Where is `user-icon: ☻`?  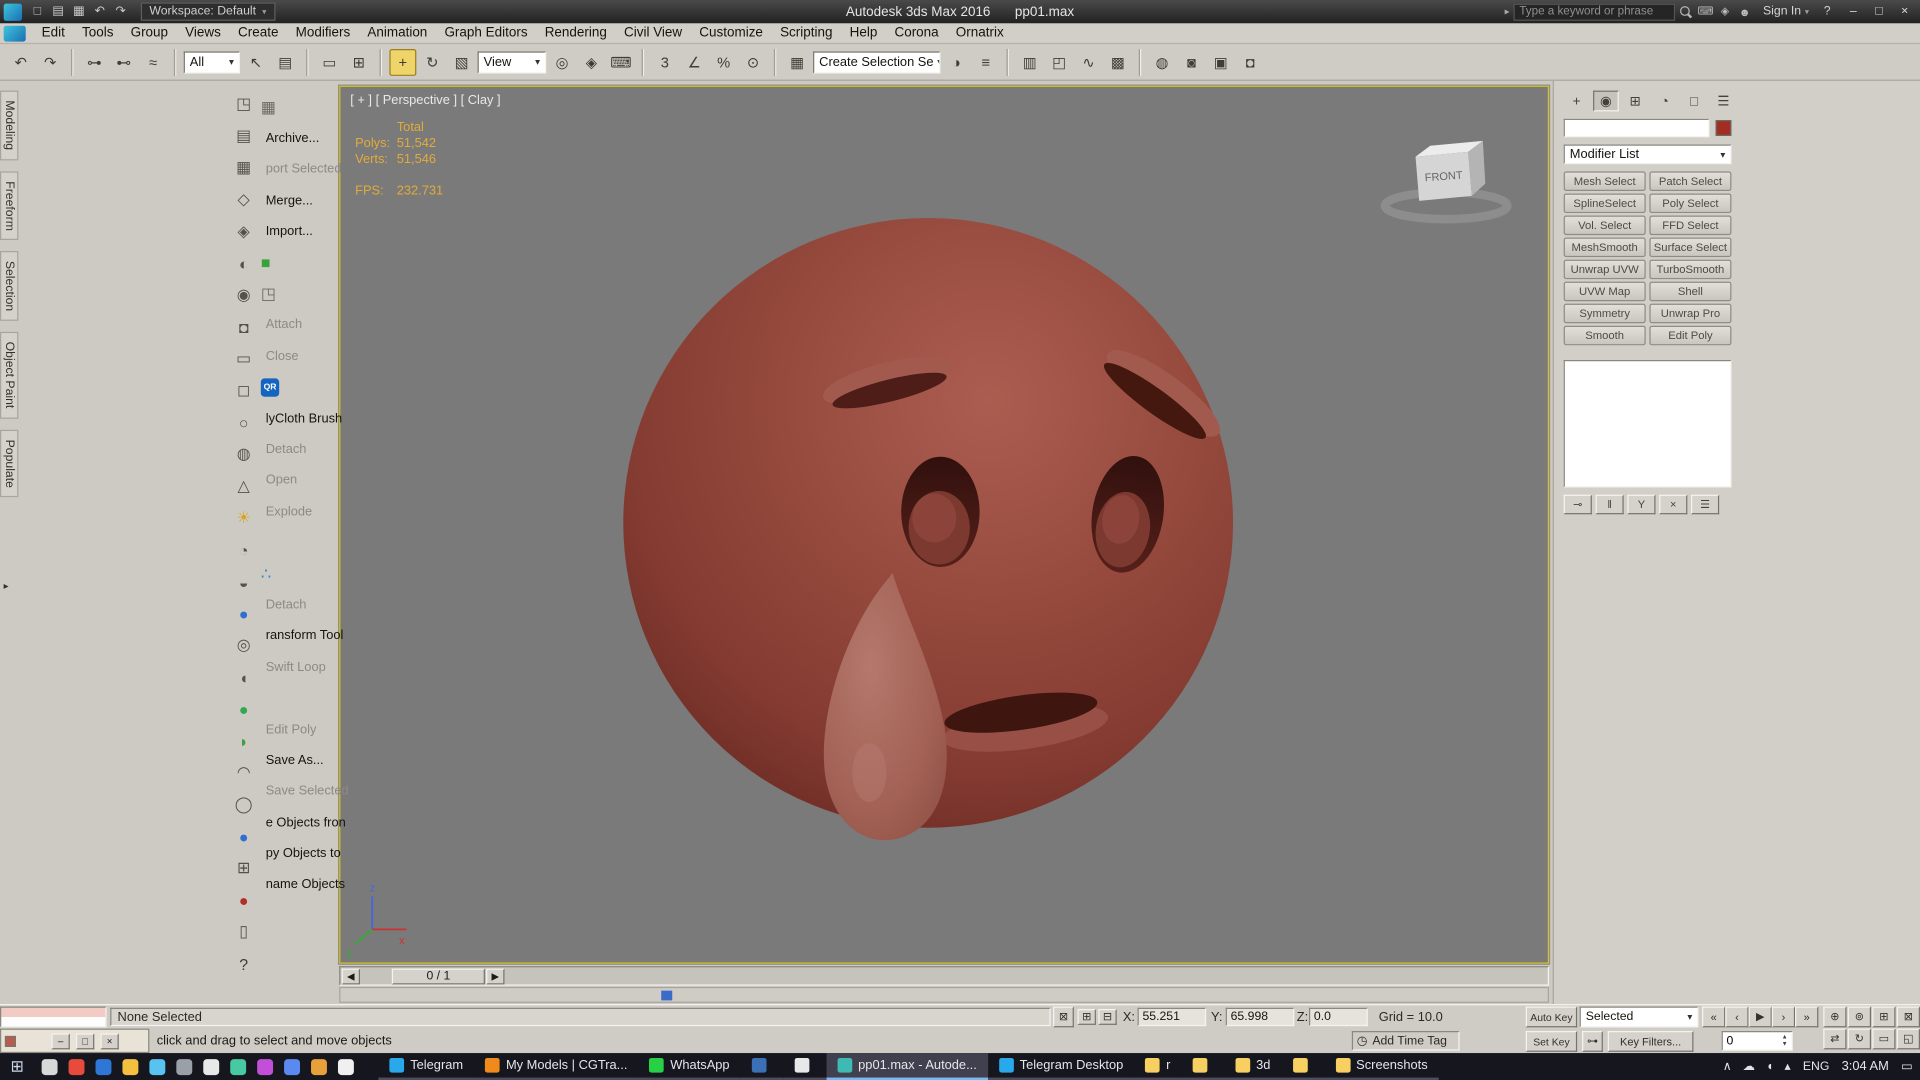 user-icon: ☻ is located at coordinates (1745, 11).